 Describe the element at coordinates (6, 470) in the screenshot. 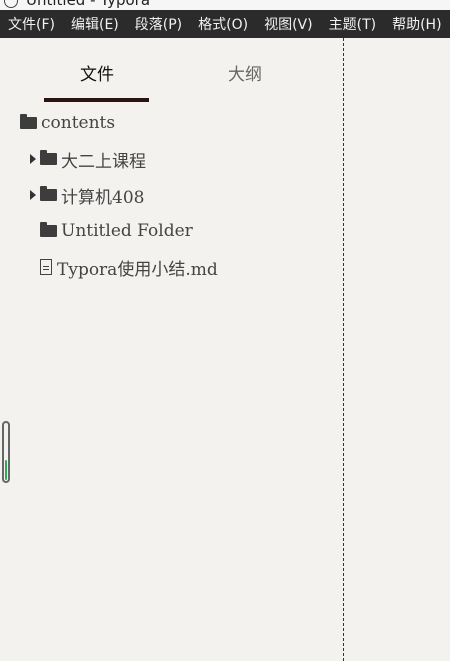

I see `scroll-level-fill` at that location.